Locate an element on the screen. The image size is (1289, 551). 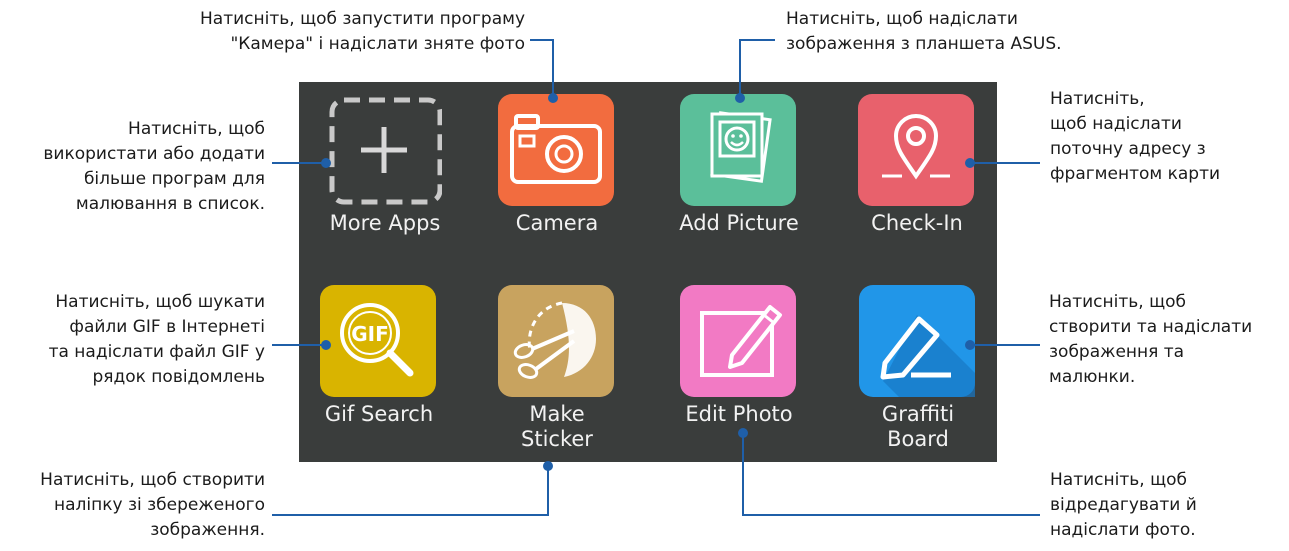
leader-make-sticker is located at coordinates (410, 491).